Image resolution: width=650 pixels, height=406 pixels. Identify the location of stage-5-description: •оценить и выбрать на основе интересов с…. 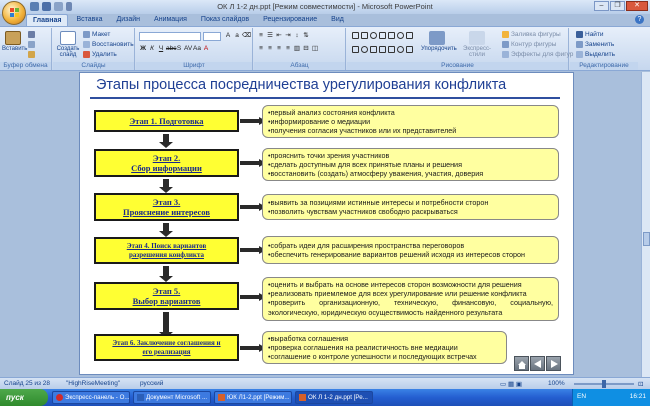
(410, 299).